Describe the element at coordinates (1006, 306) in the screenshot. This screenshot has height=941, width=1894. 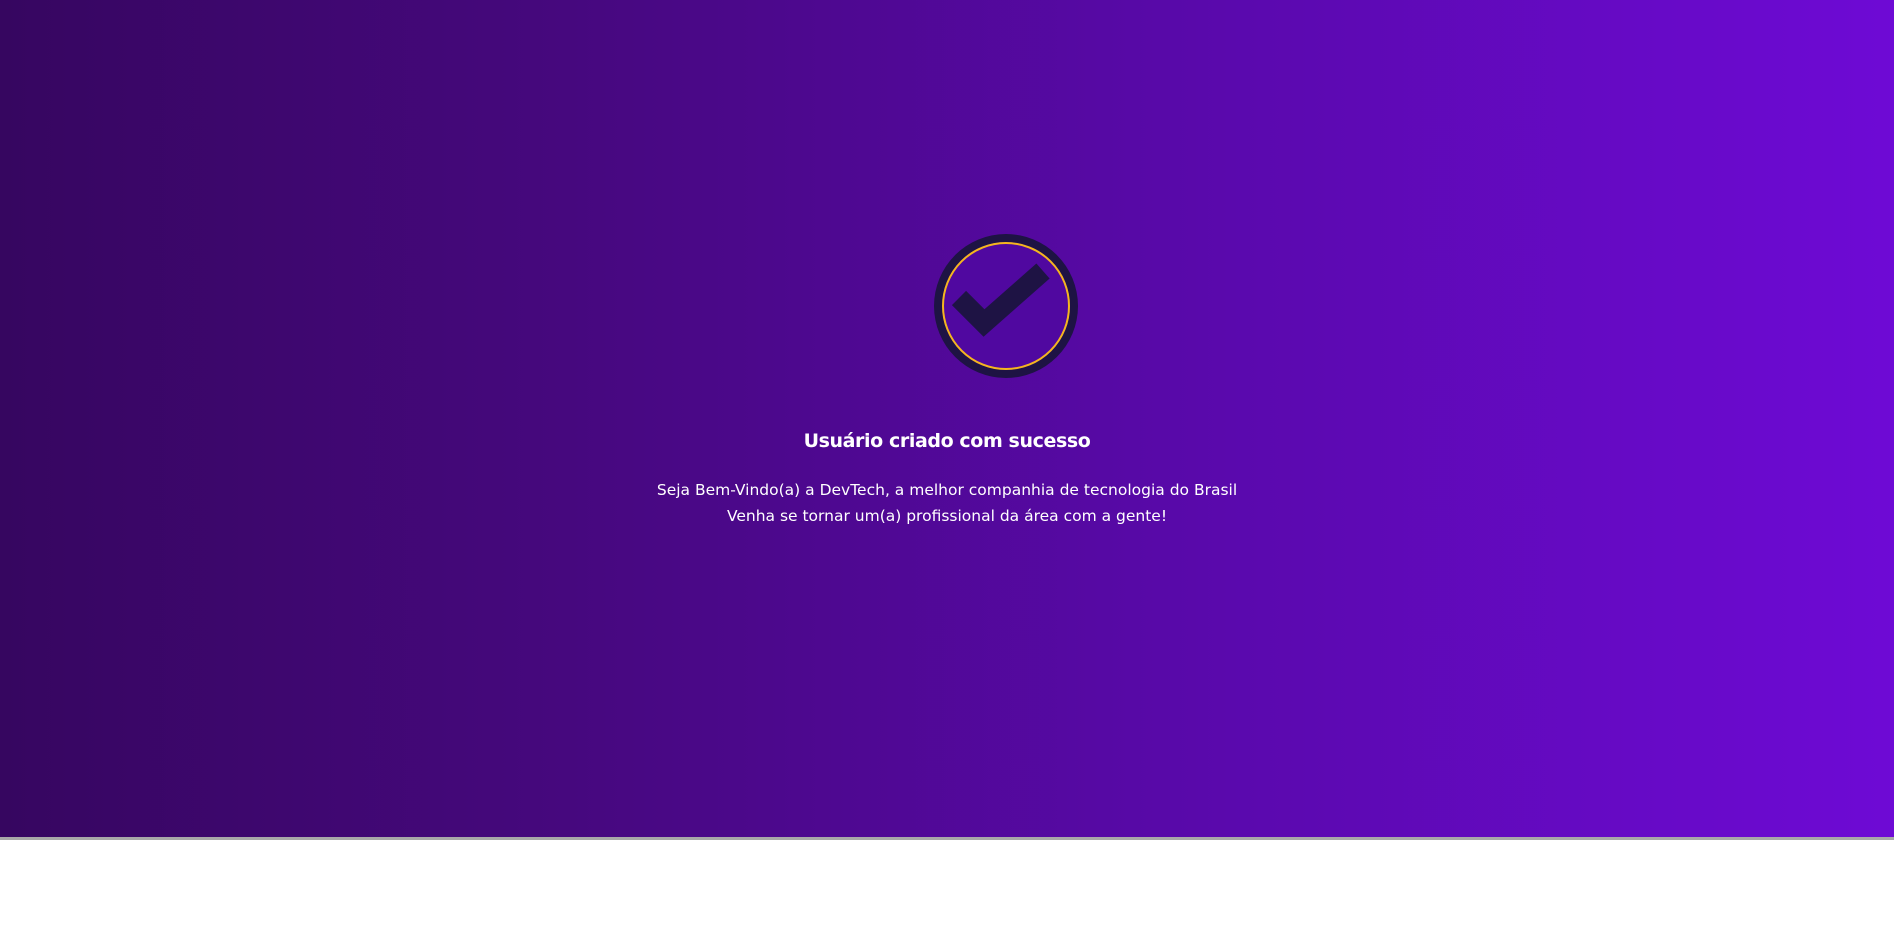
I see `check-circle-icon` at that location.